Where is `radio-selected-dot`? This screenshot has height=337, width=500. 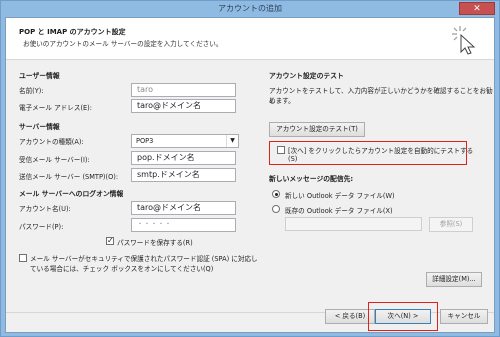
radio-selected-dot is located at coordinates (276, 194).